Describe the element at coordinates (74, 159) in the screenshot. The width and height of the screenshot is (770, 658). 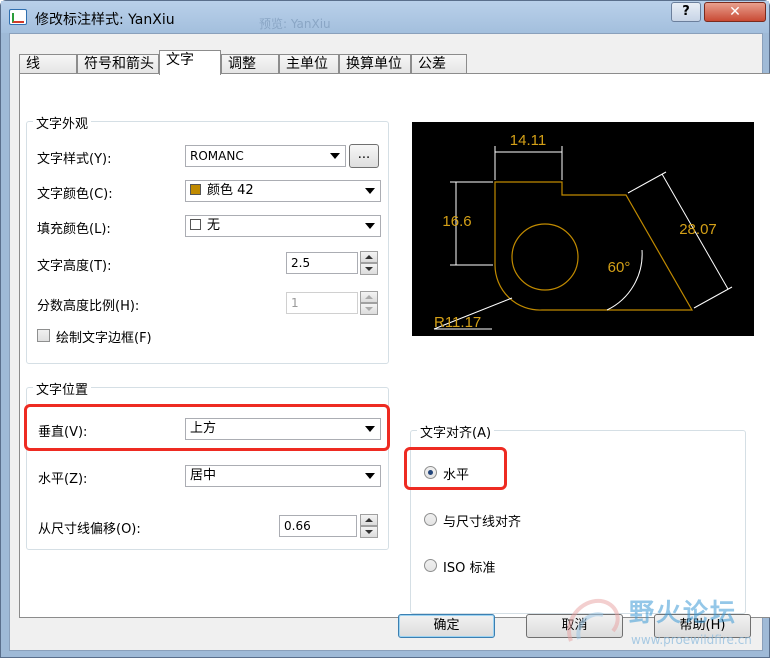
I see `text-style-label: 文字样式(Y):` at that location.